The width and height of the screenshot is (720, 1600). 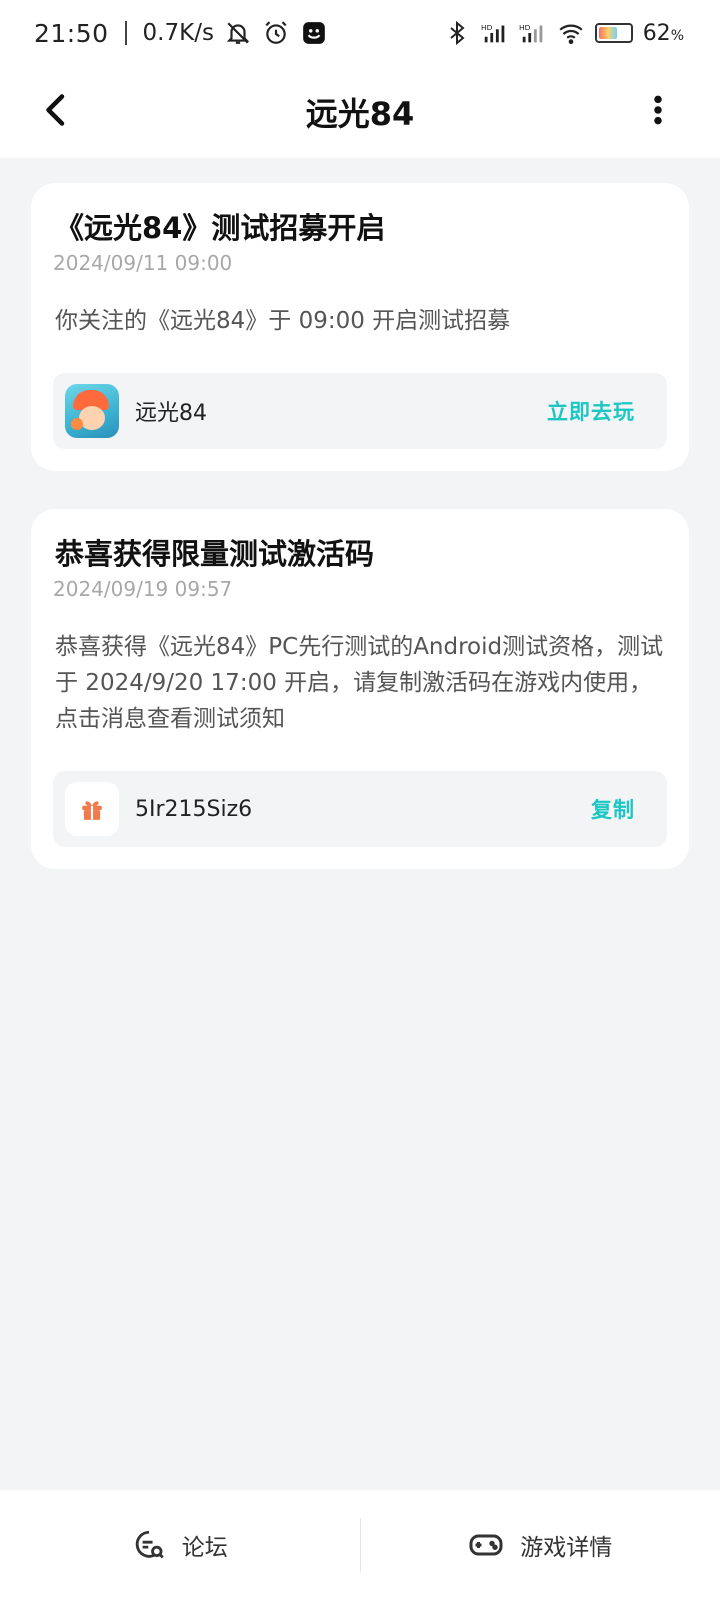 What do you see at coordinates (220, 228) in the screenshot?
I see `card-title: 《远光84》测试招募开启` at bounding box center [220, 228].